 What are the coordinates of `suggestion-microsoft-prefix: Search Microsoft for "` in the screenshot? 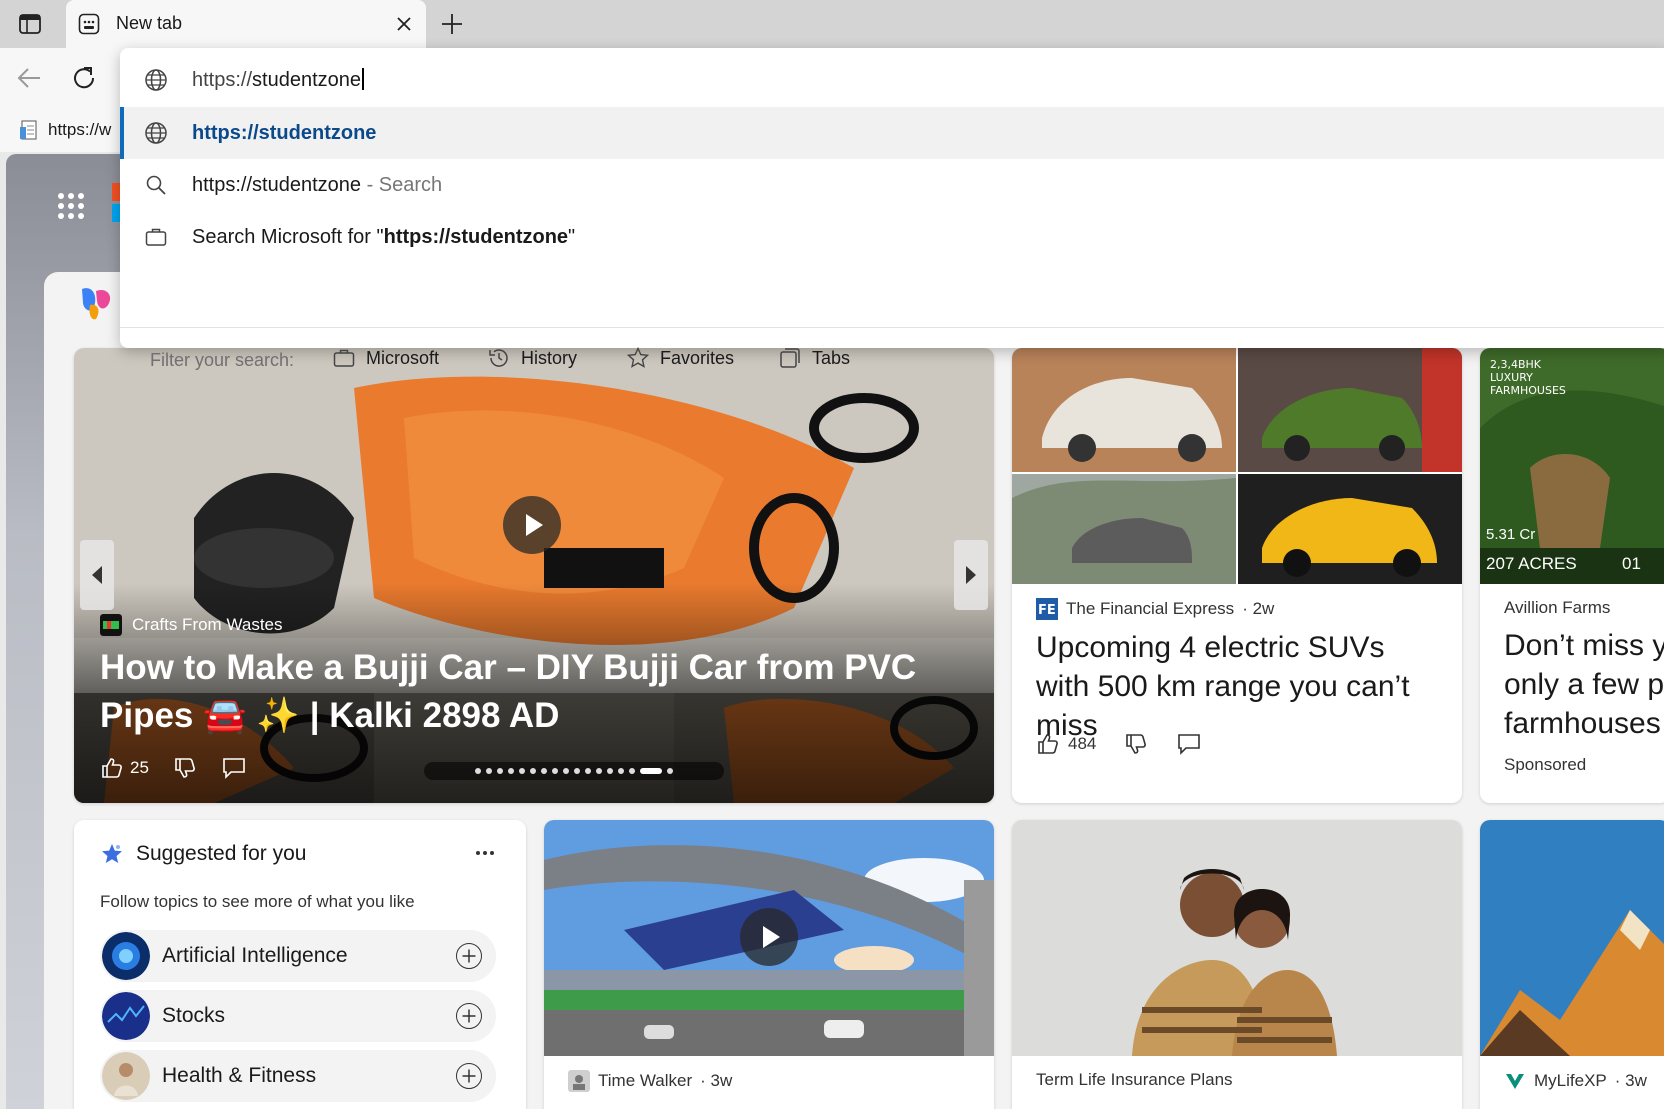 It's located at (288, 237).